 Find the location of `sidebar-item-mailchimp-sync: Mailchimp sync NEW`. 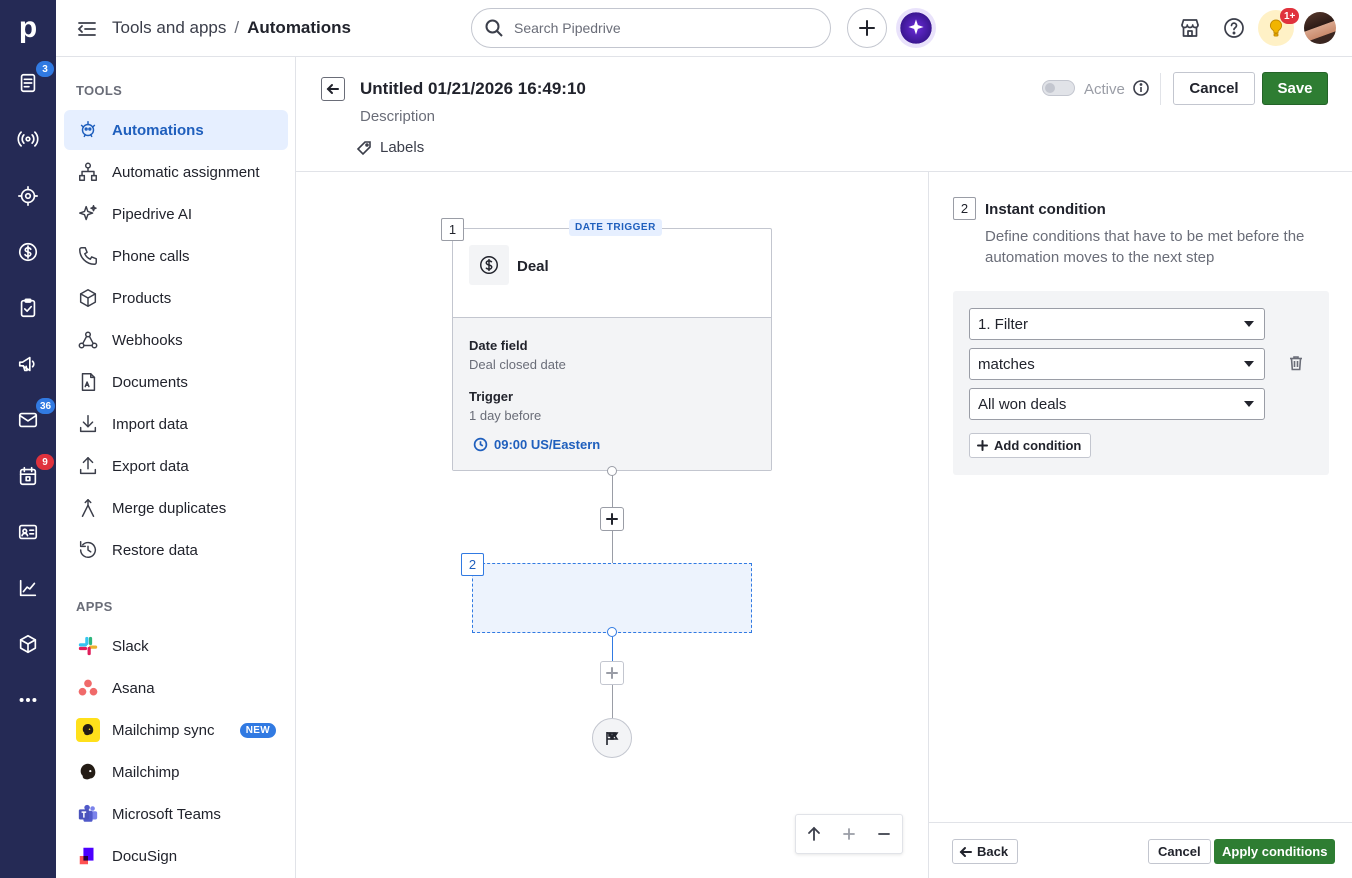

sidebar-item-mailchimp-sync: Mailchimp sync NEW is located at coordinates (176, 730).